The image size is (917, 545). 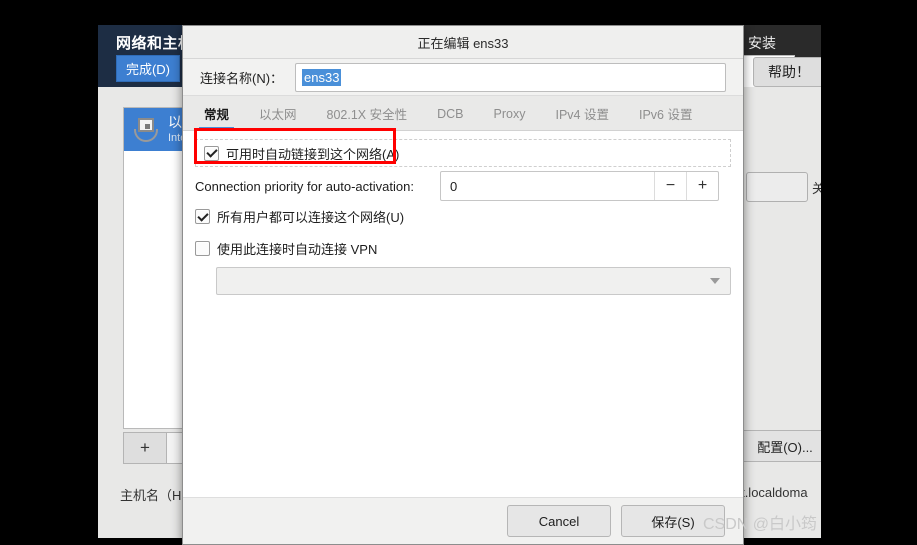 What do you see at coordinates (777, 187) in the screenshot?
I see `close-button-box` at bounding box center [777, 187].